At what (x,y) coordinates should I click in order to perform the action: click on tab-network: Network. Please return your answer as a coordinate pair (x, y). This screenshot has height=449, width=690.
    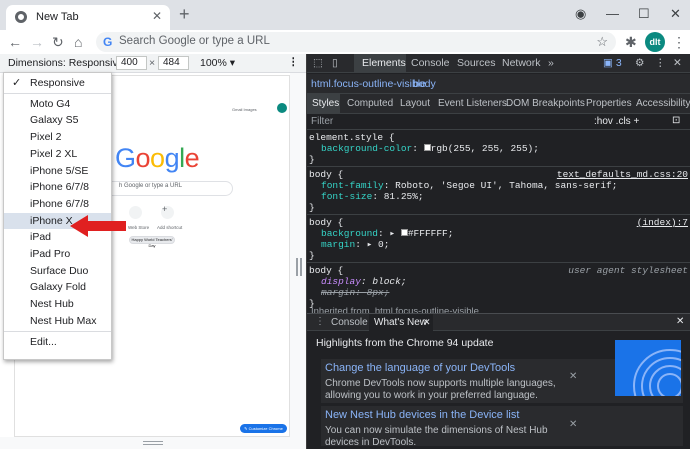
    Looking at the image, I should click on (521, 63).